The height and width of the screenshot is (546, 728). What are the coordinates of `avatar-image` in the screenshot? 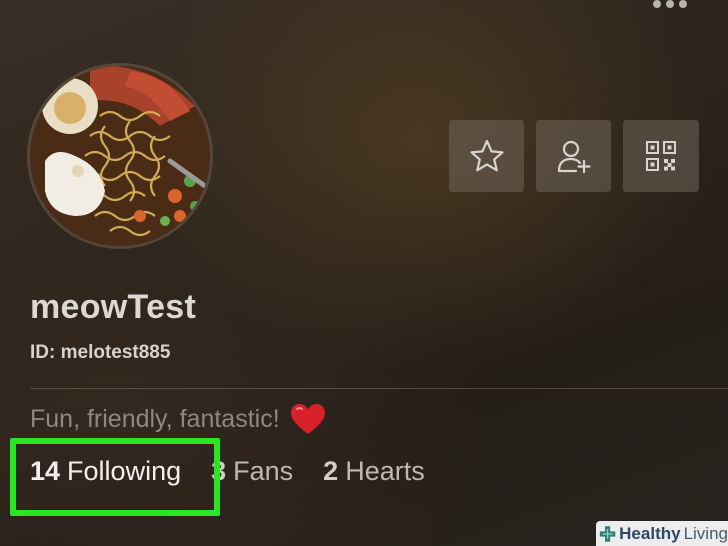 It's located at (120, 156).